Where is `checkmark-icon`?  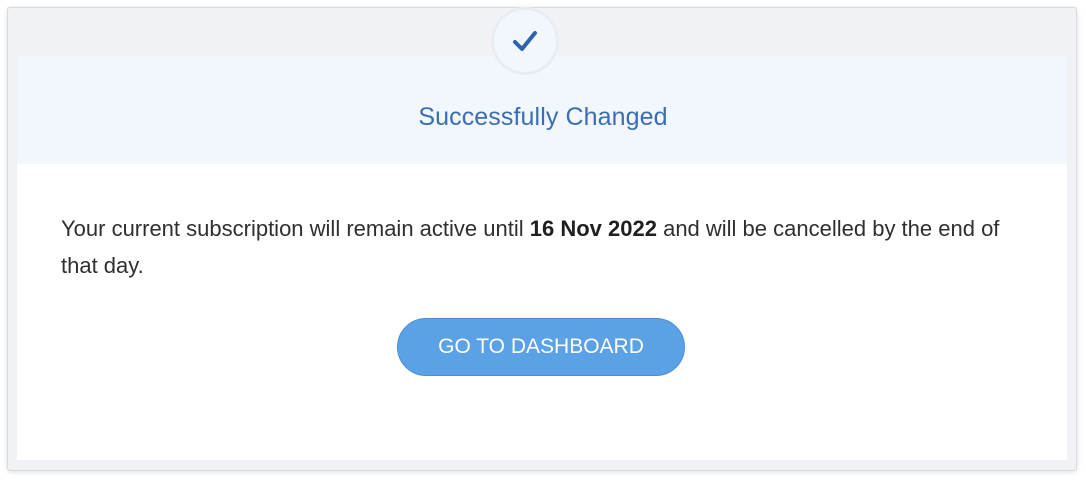 checkmark-icon is located at coordinates (525, 41).